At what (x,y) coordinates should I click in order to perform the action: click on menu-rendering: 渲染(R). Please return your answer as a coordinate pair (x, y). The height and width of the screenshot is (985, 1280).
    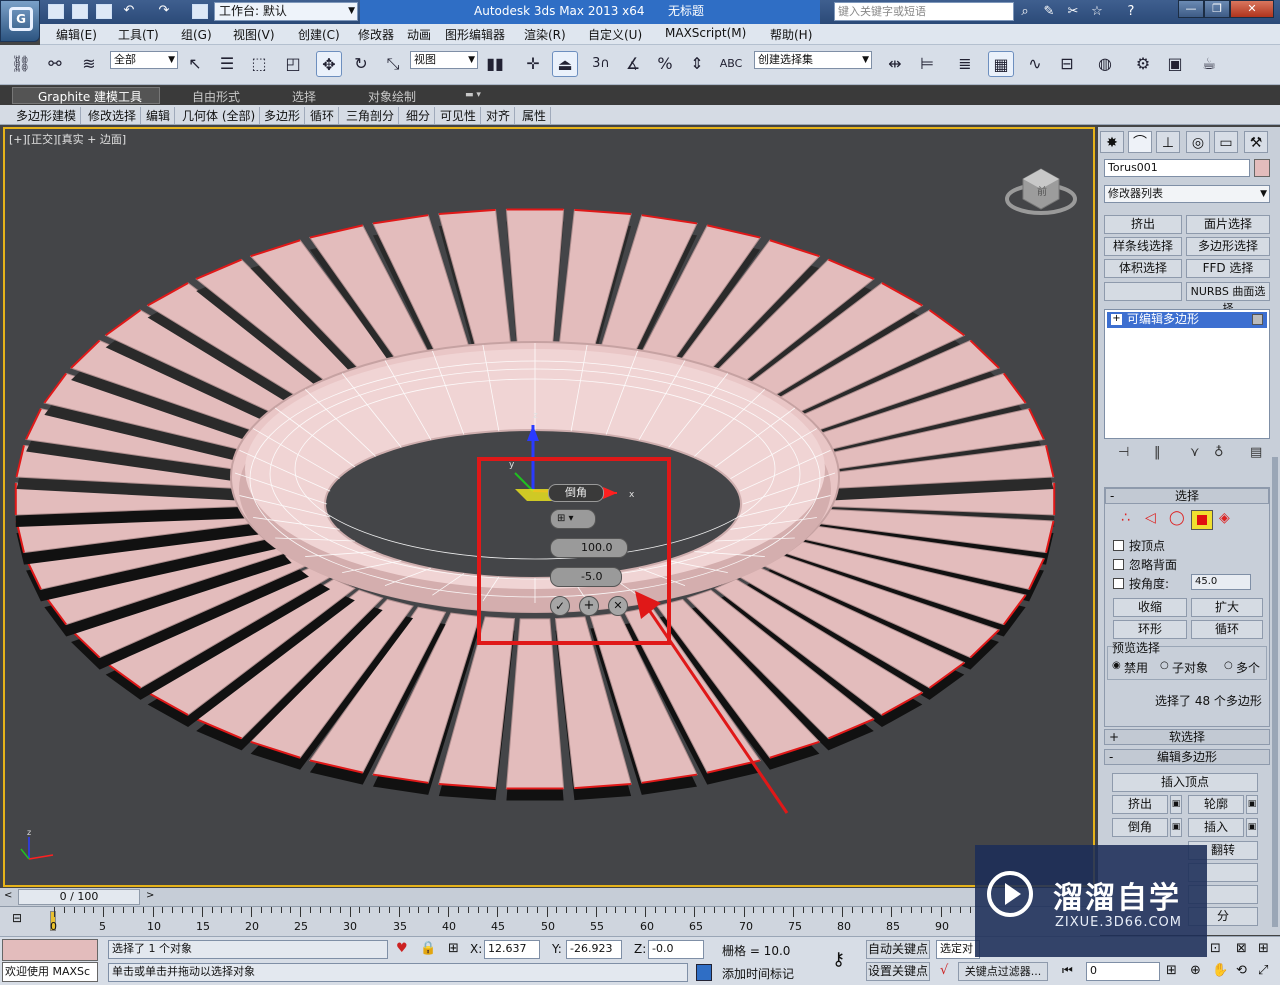
    Looking at the image, I should click on (545, 34).